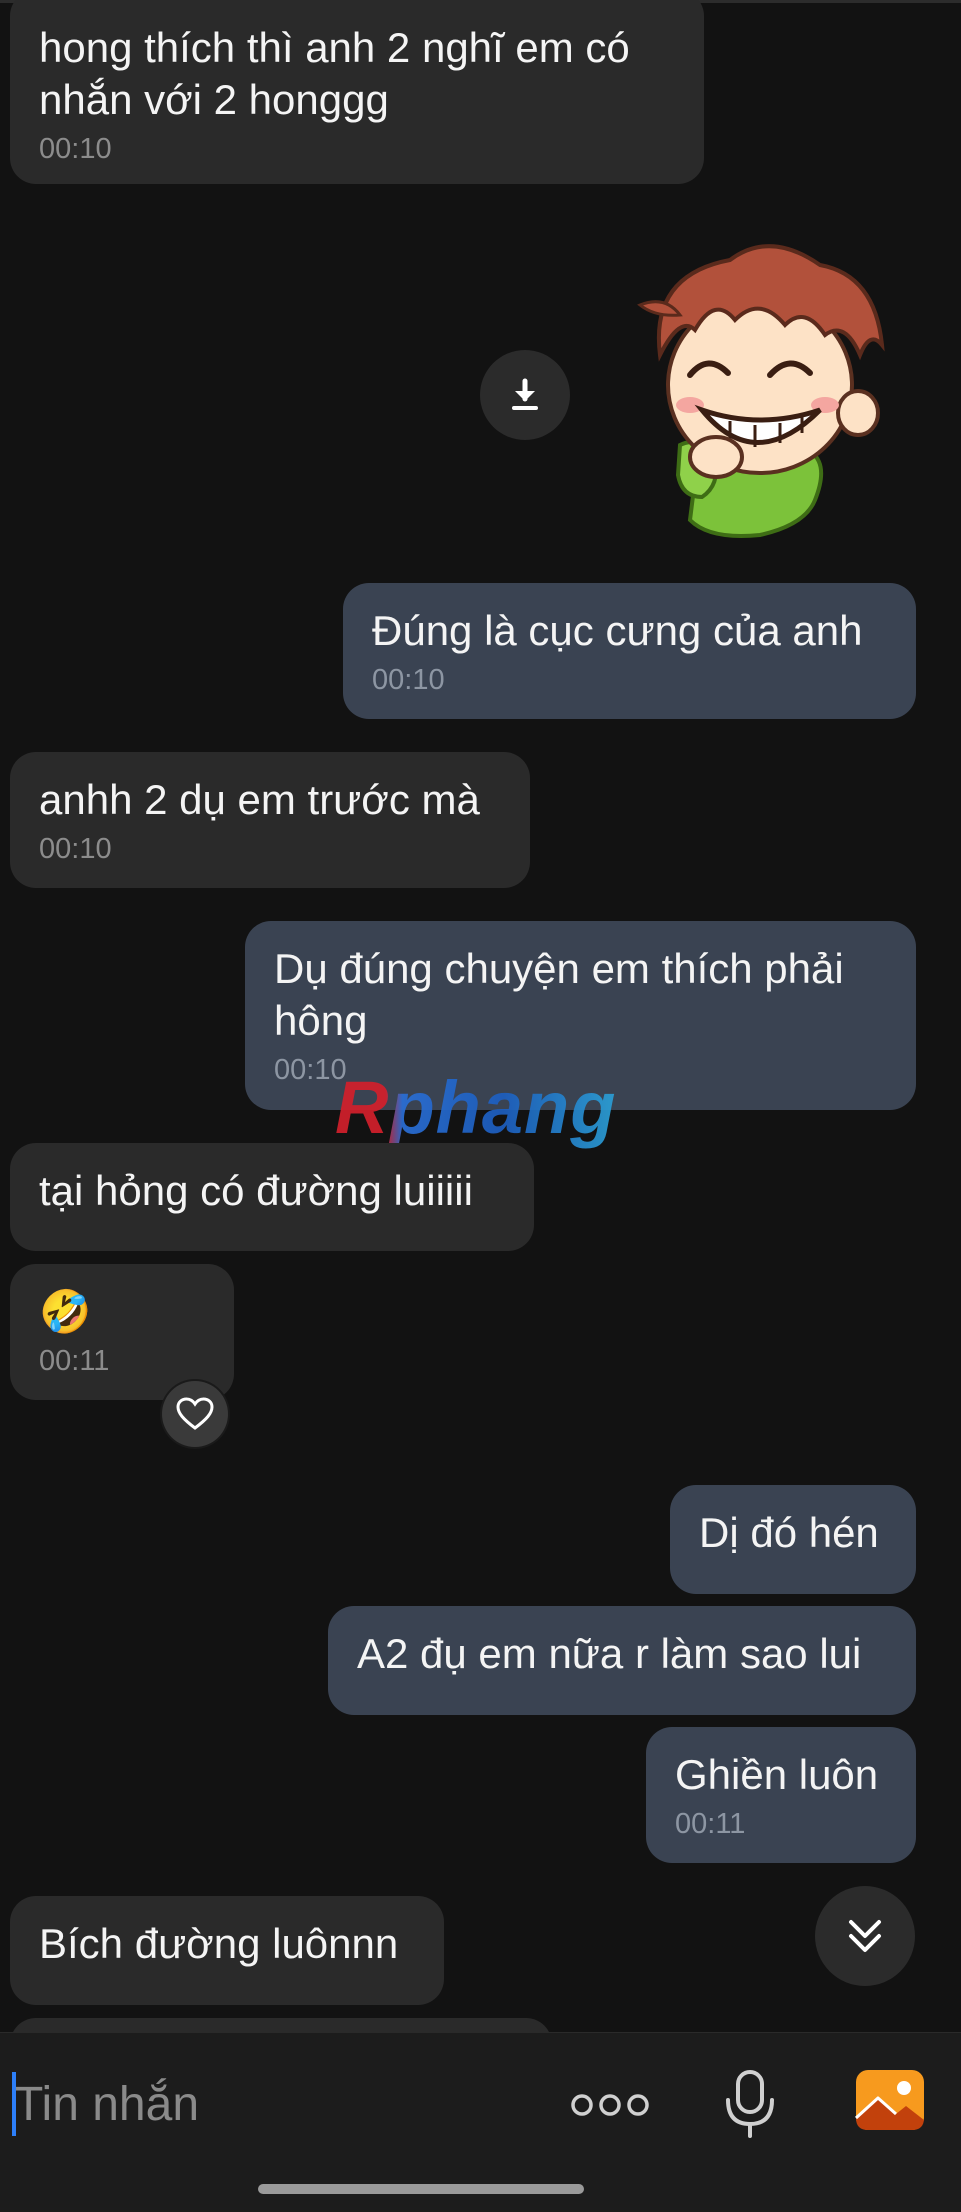 The height and width of the screenshot is (2212, 961). What do you see at coordinates (219, 1943) in the screenshot?
I see `message-text: Bích đường luônnn` at bounding box center [219, 1943].